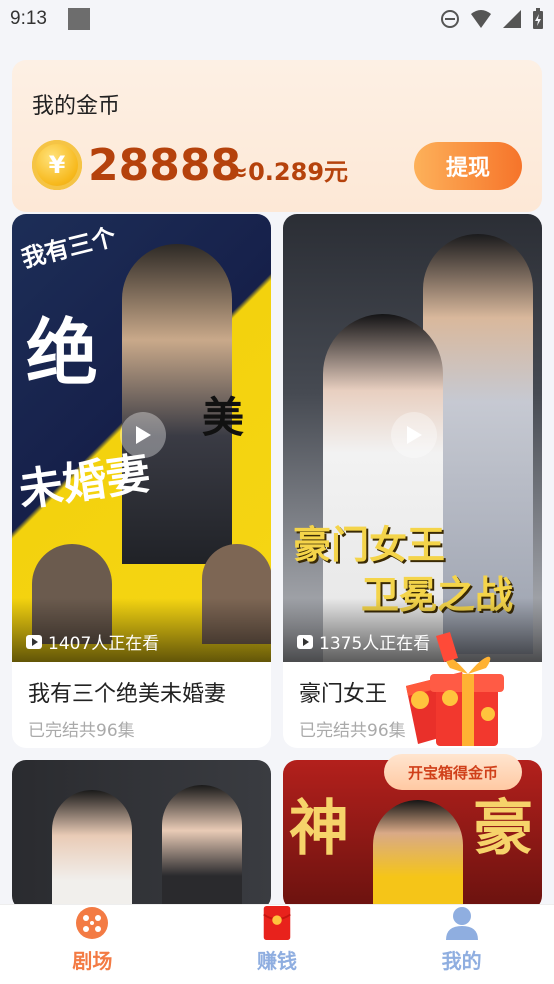 Image resolution: width=554 pixels, height=984 pixels. I want to click on bottom-nav: 剧场 赚钱 我的, so click(277, 944).